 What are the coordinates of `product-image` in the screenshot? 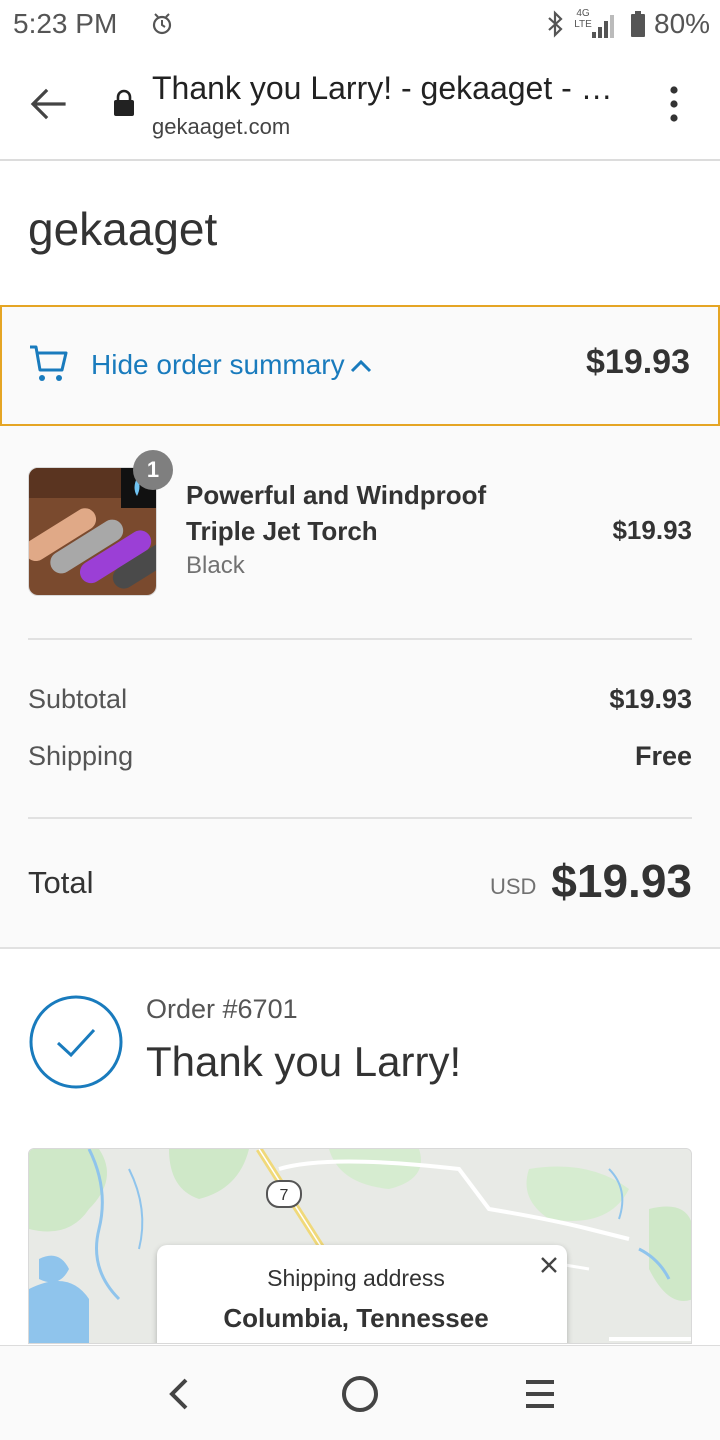 It's located at (92, 531).